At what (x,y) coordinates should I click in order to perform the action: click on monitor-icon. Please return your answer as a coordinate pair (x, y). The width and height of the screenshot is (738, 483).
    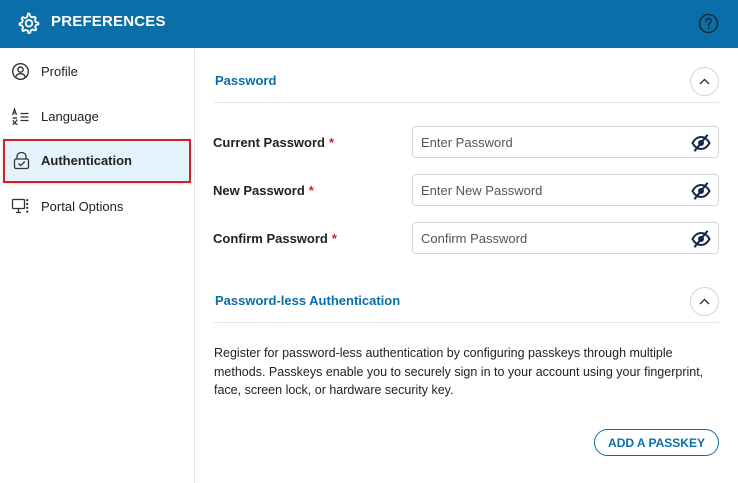
    Looking at the image, I should click on (20, 206).